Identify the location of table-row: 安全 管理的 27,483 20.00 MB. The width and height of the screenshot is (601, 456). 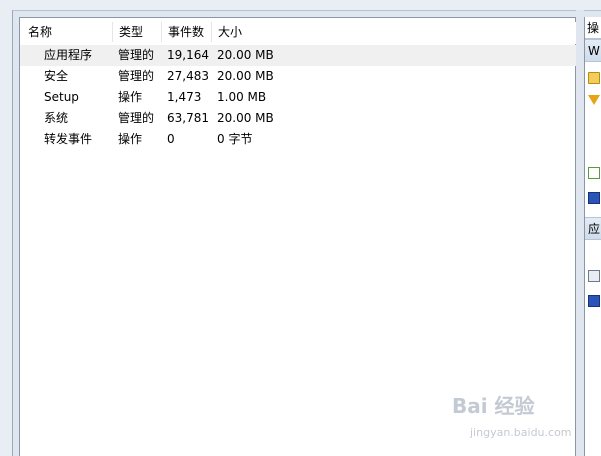
(298, 76).